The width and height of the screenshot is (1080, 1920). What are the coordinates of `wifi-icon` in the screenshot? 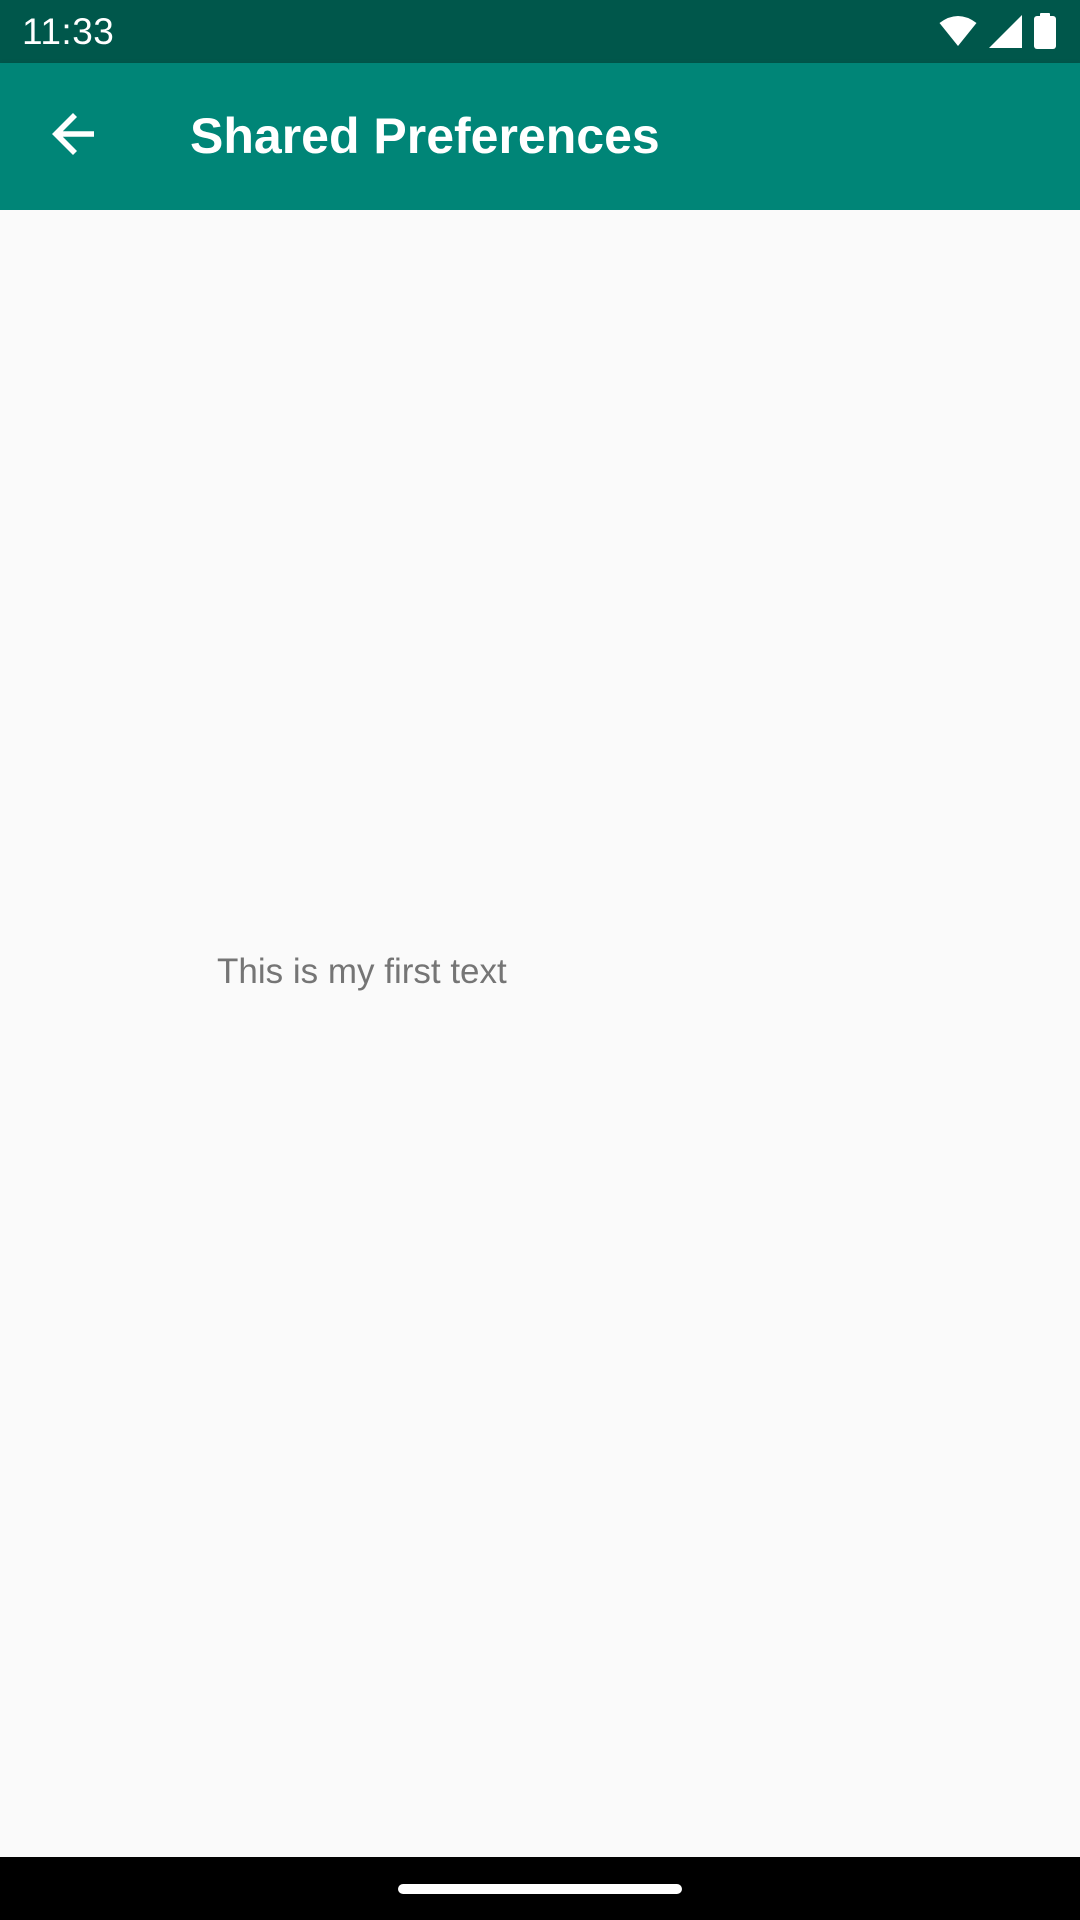 It's located at (958, 31).